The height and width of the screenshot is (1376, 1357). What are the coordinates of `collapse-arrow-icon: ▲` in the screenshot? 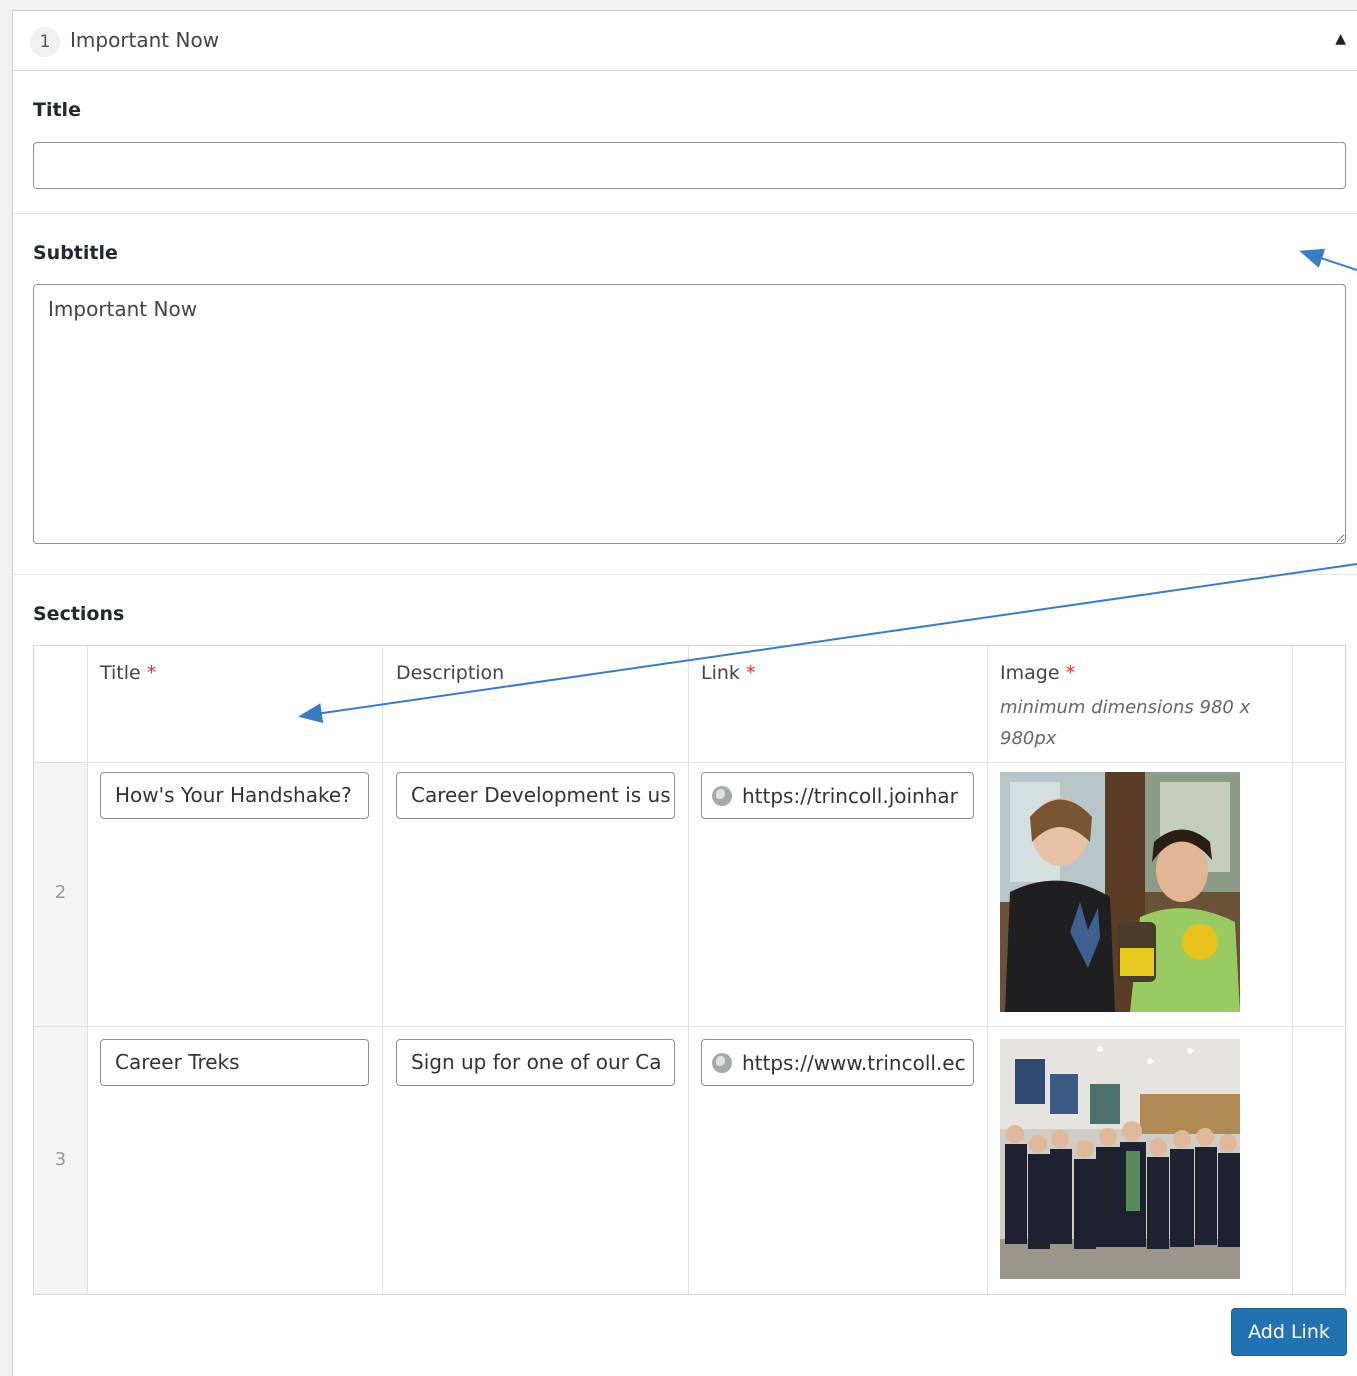 It's located at (1340, 39).